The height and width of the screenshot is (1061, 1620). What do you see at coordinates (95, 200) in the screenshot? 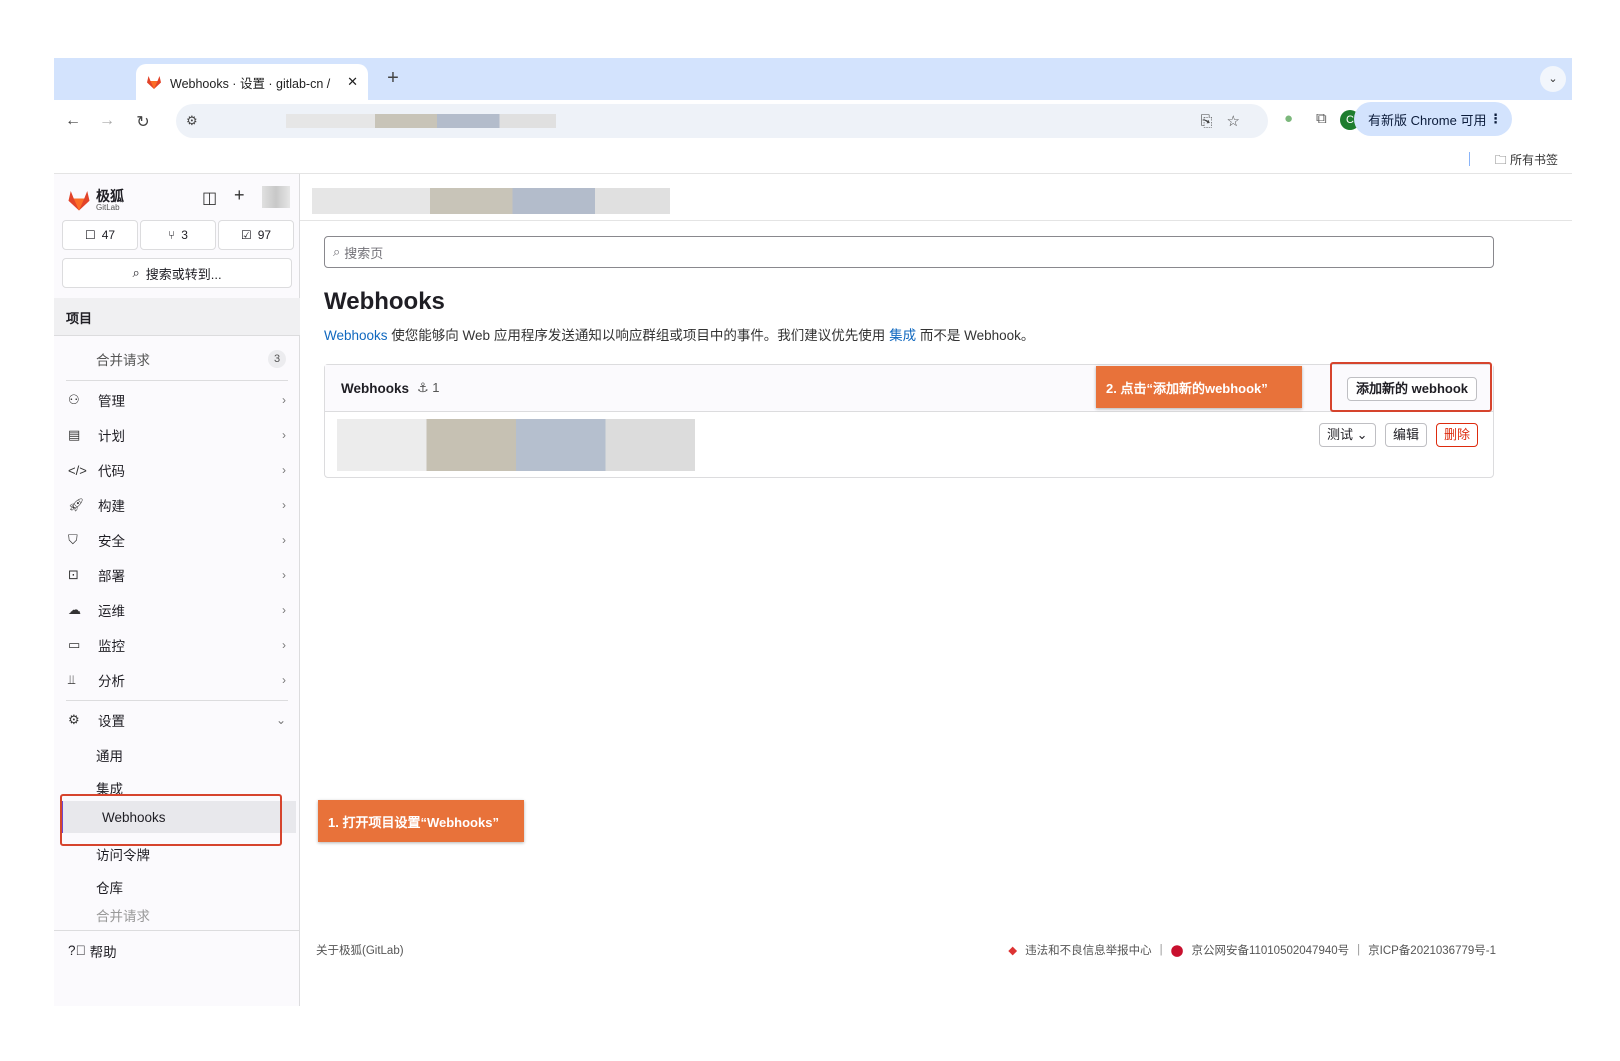
I see `gitlab-logo: 极狐 GitLab` at bounding box center [95, 200].